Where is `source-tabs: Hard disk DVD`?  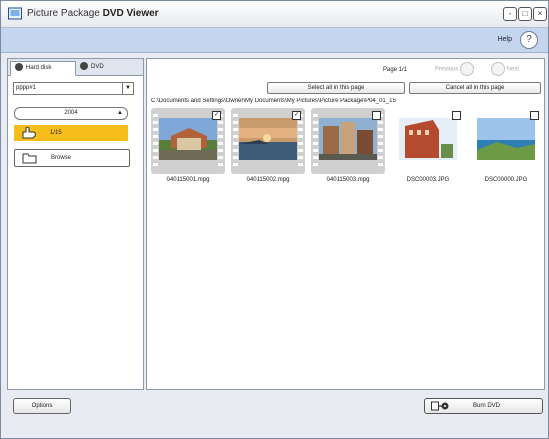 source-tabs: Hard disk DVD is located at coordinates (75, 67).